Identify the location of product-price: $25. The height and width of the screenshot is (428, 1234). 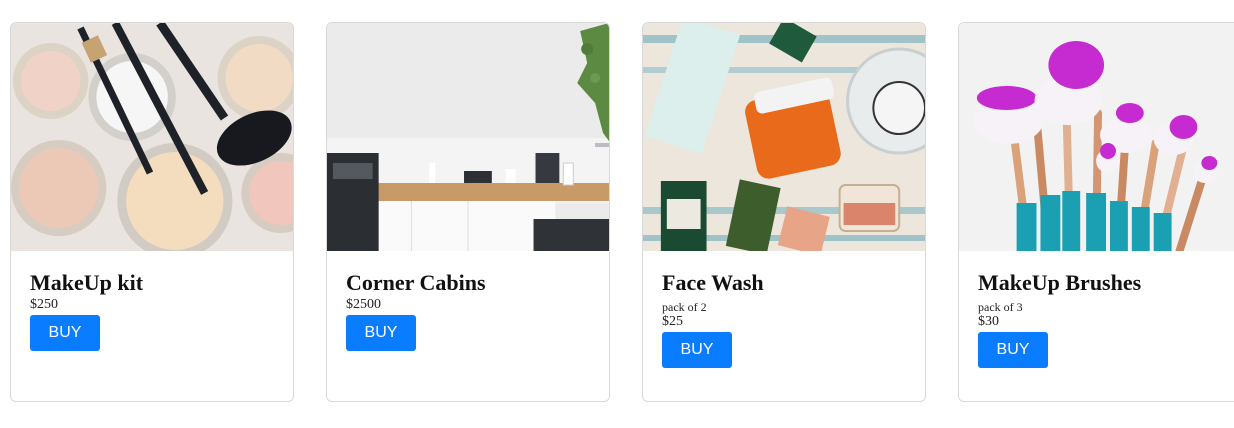
(672, 321).